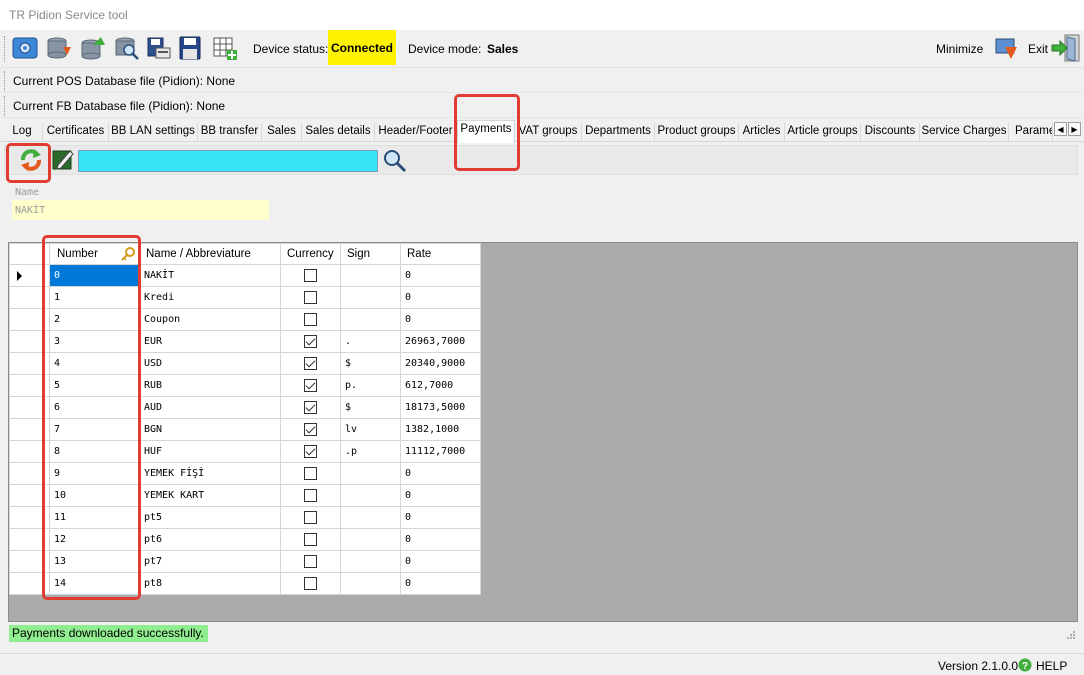  What do you see at coordinates (416, 132) in the screenshot?
I see `tab-header-footer: Header/Footer` at bounding box center [416, 132].